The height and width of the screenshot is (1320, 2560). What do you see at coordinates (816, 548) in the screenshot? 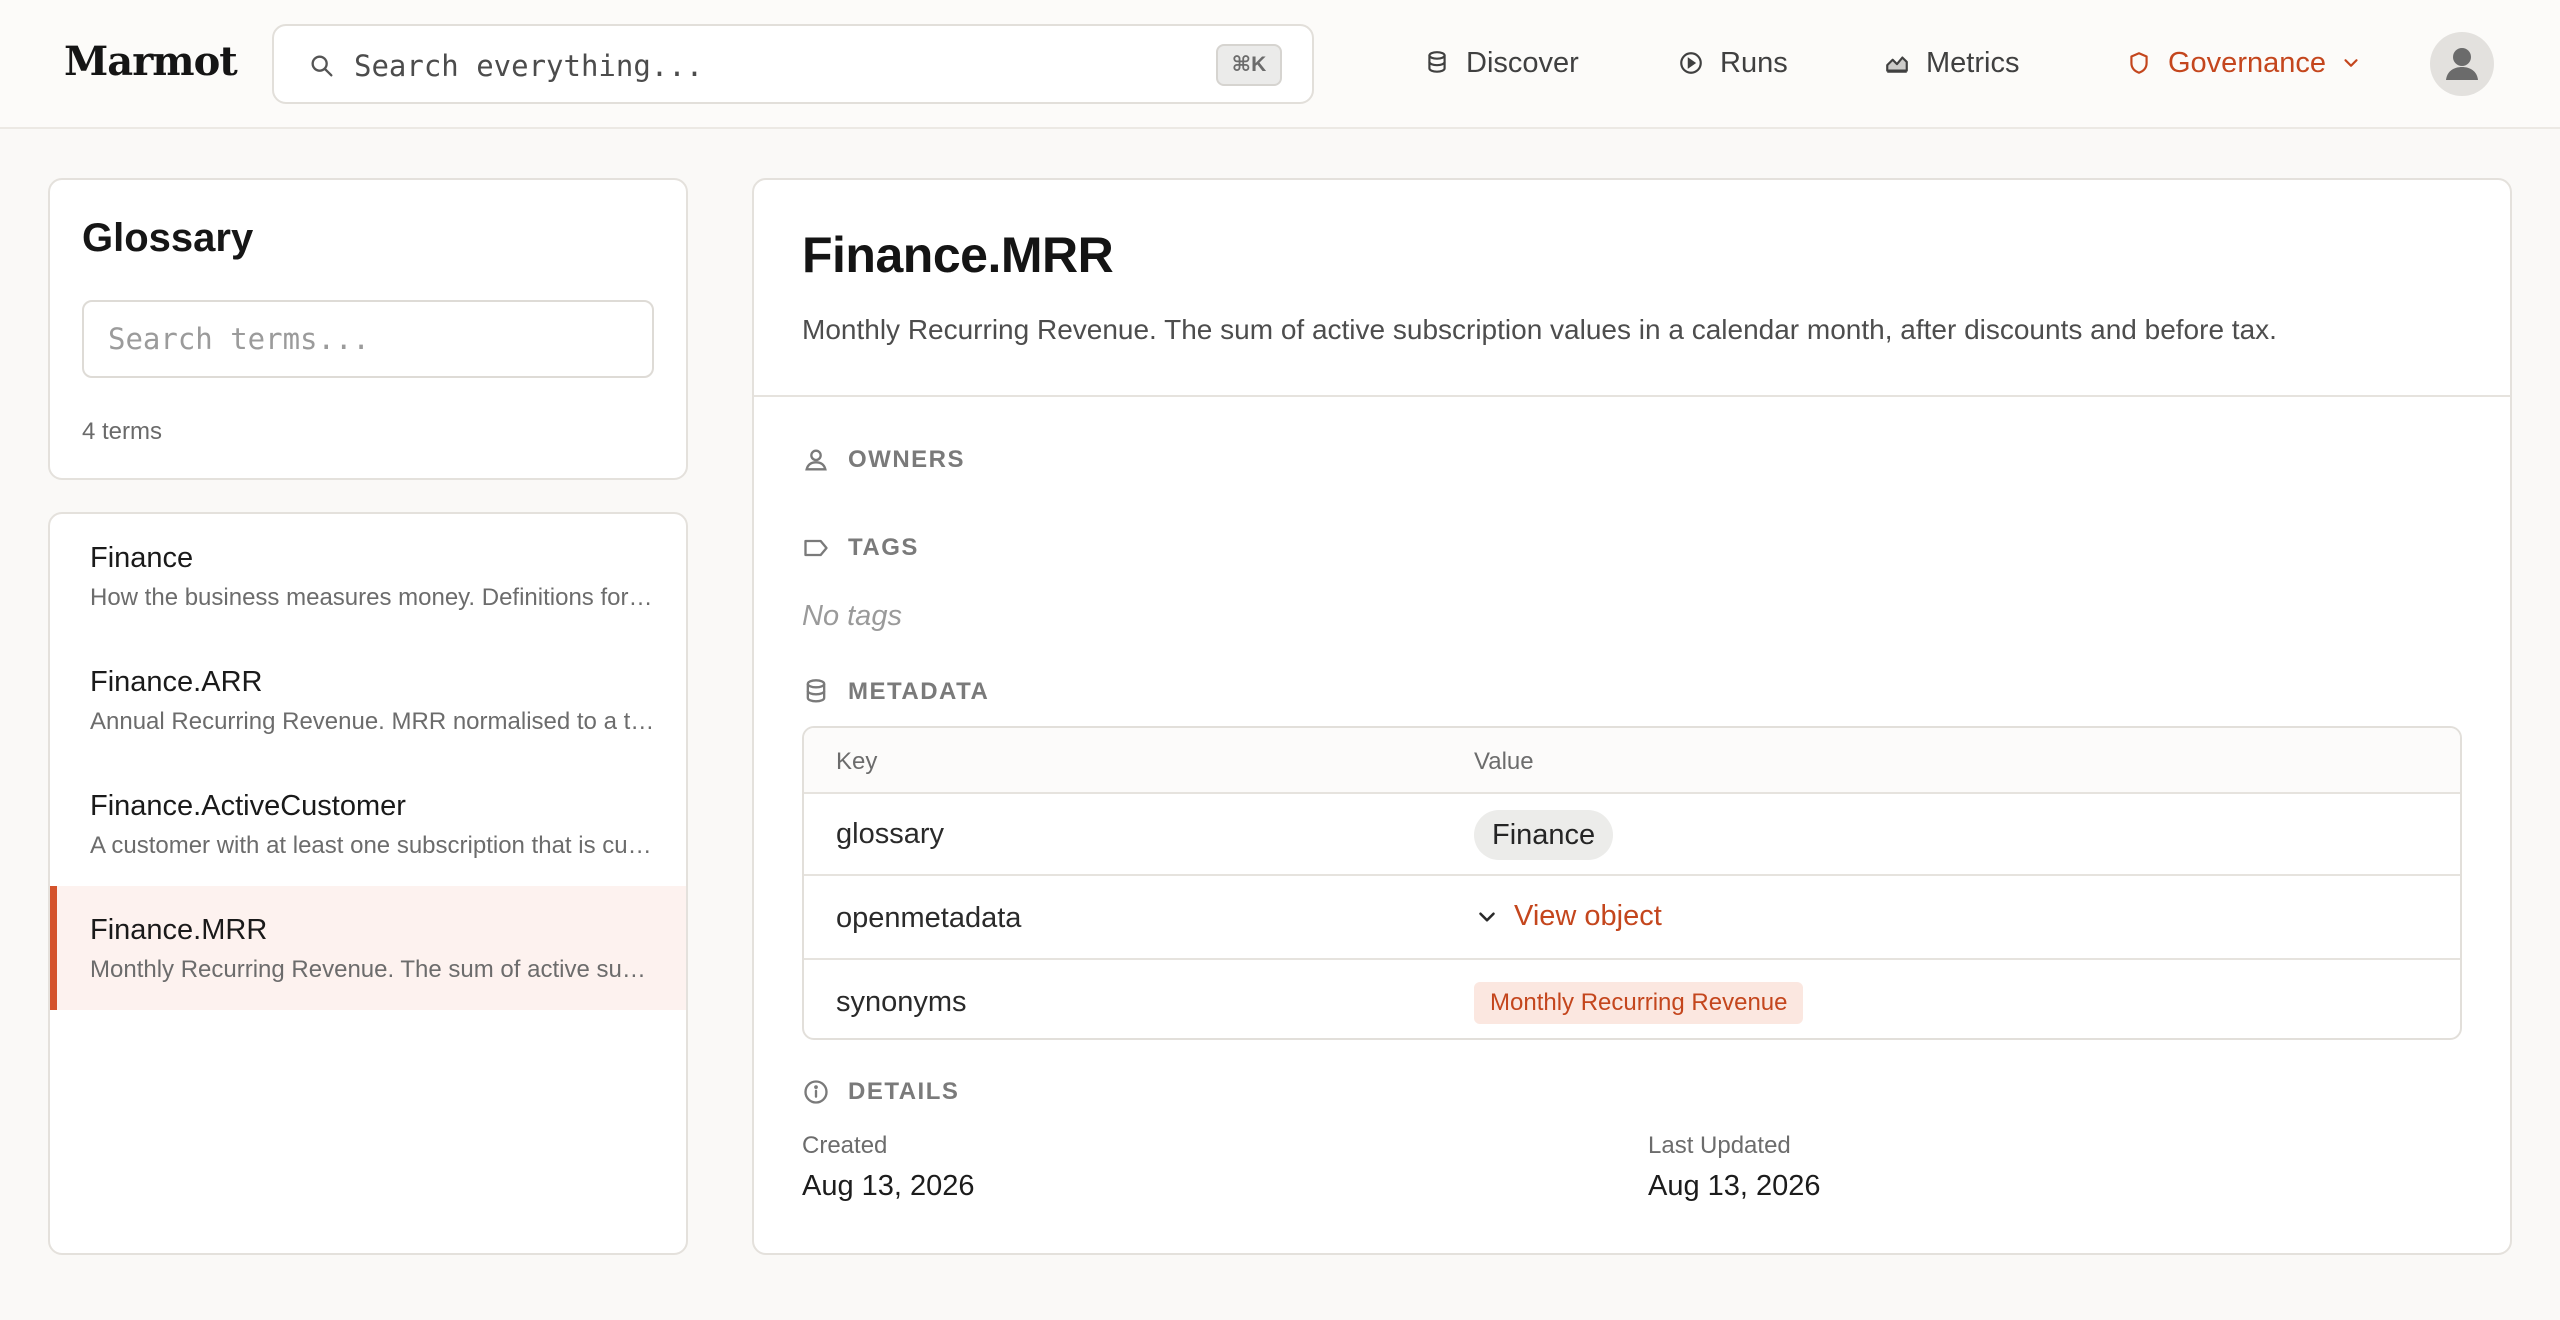
I see `tag-icon` at bounding box center [816, 548].